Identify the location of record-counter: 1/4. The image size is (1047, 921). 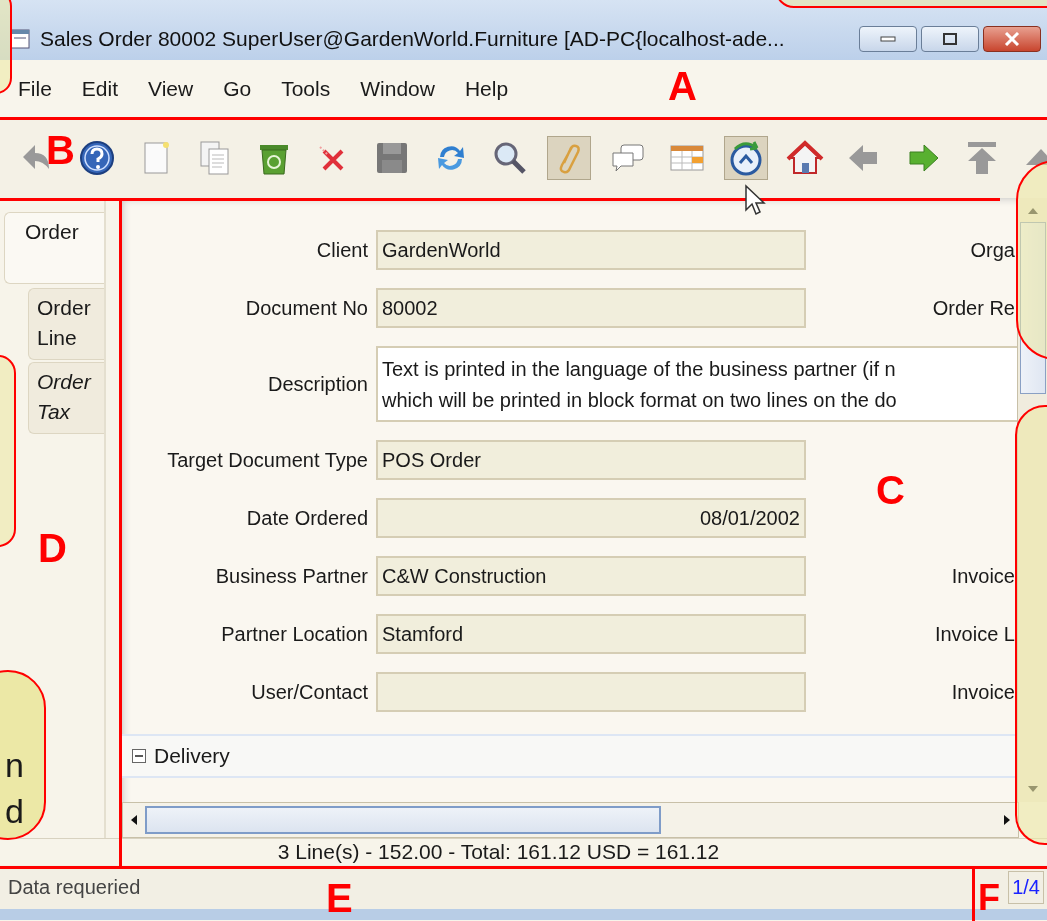
(1026, 887).